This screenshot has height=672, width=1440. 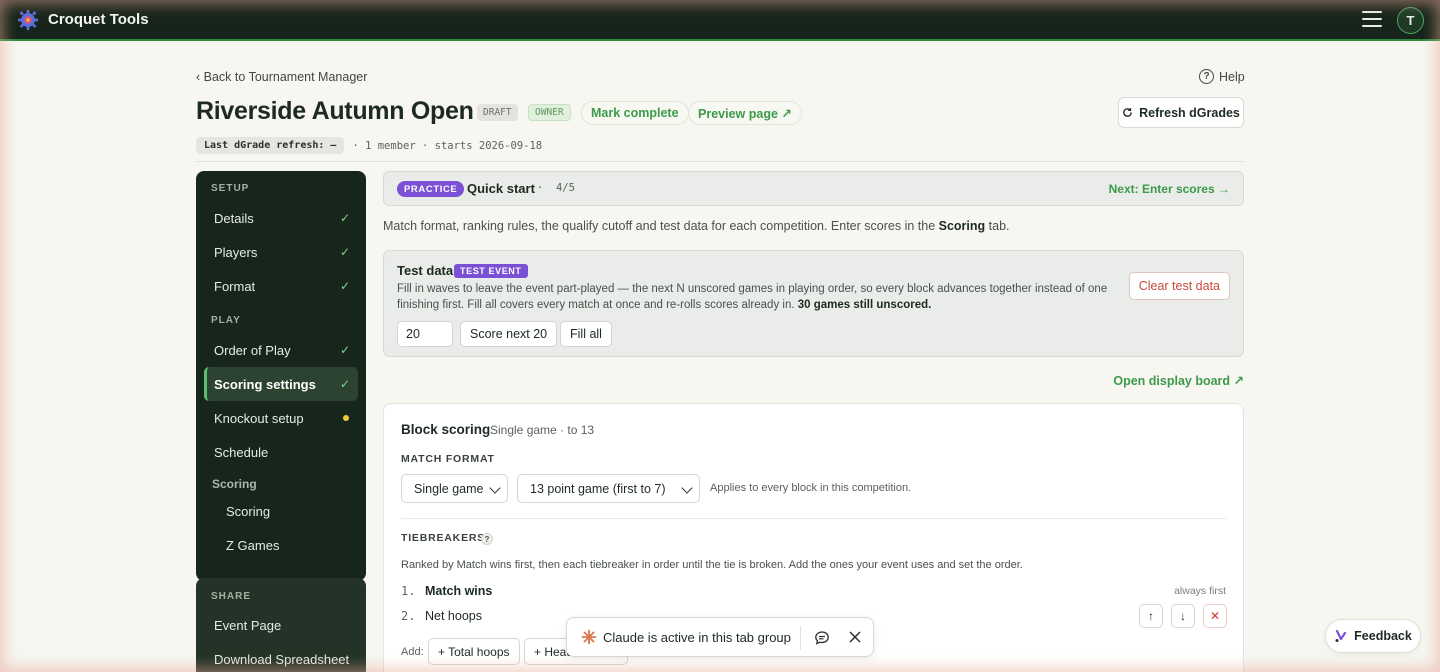 I want to click on games-count-input, so click(x=425, y=334).